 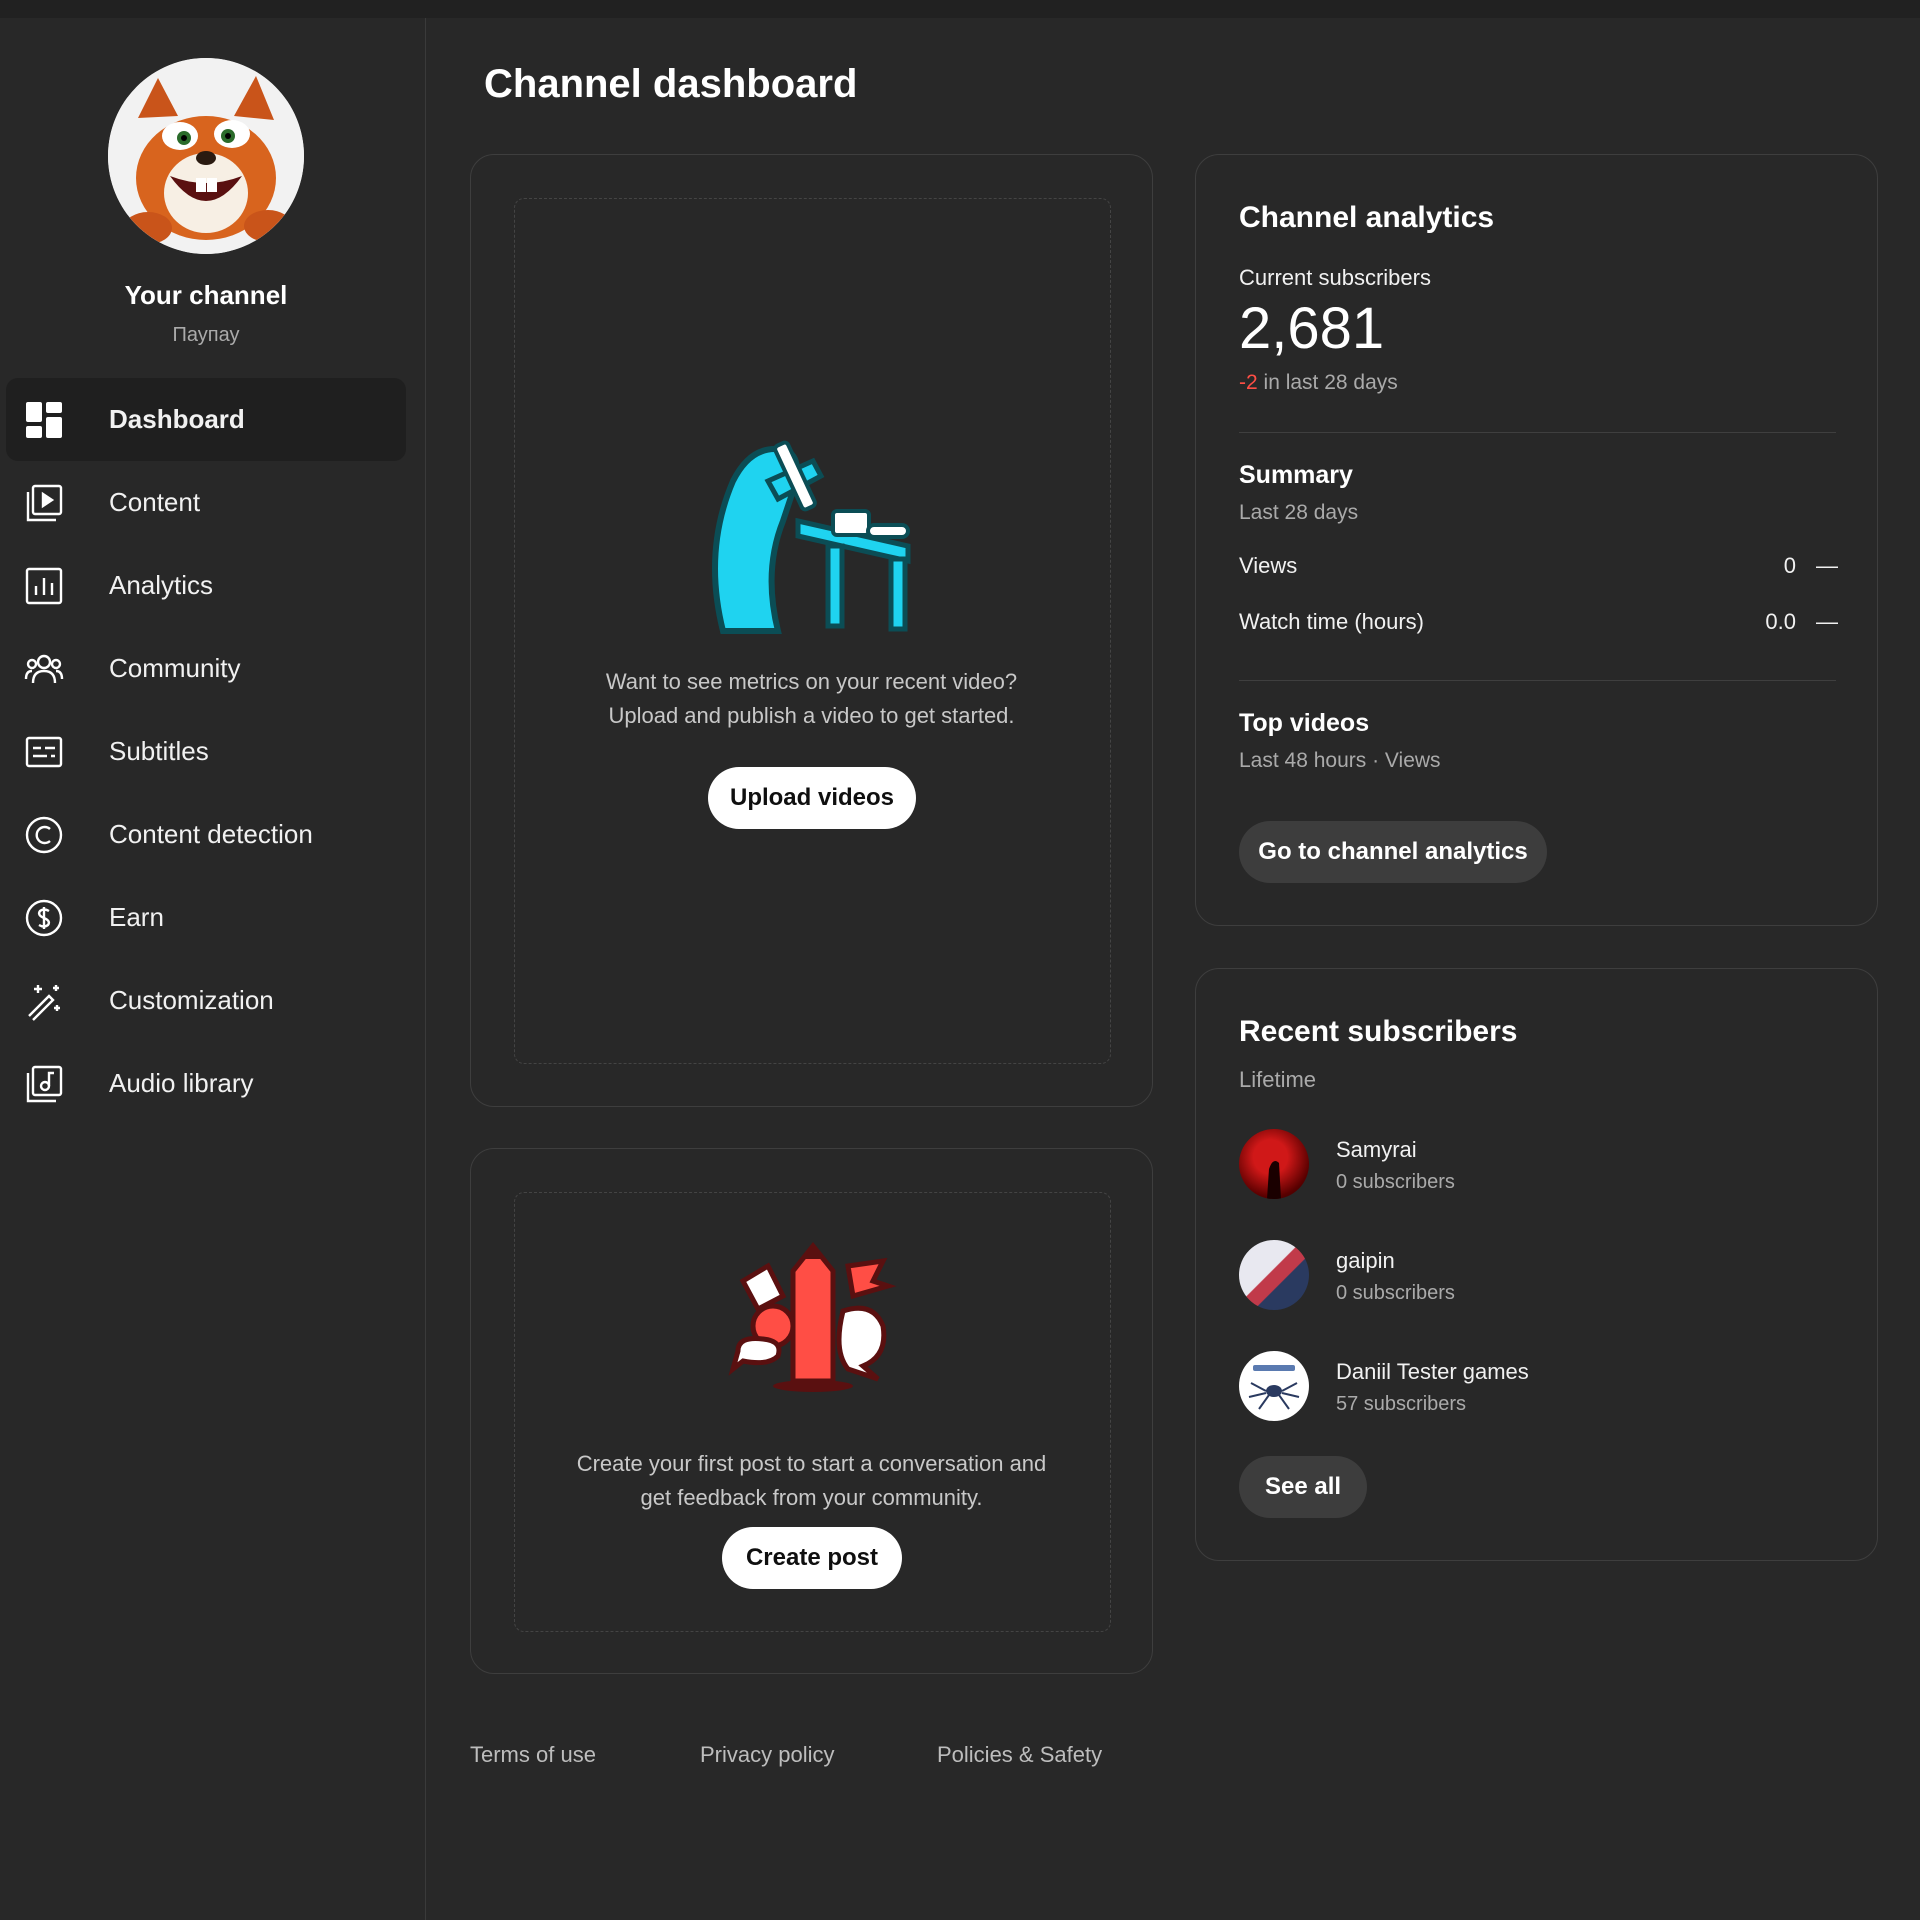 I want to click on sidebar-item-analytics: Analytics, so click(x=206, y=585).